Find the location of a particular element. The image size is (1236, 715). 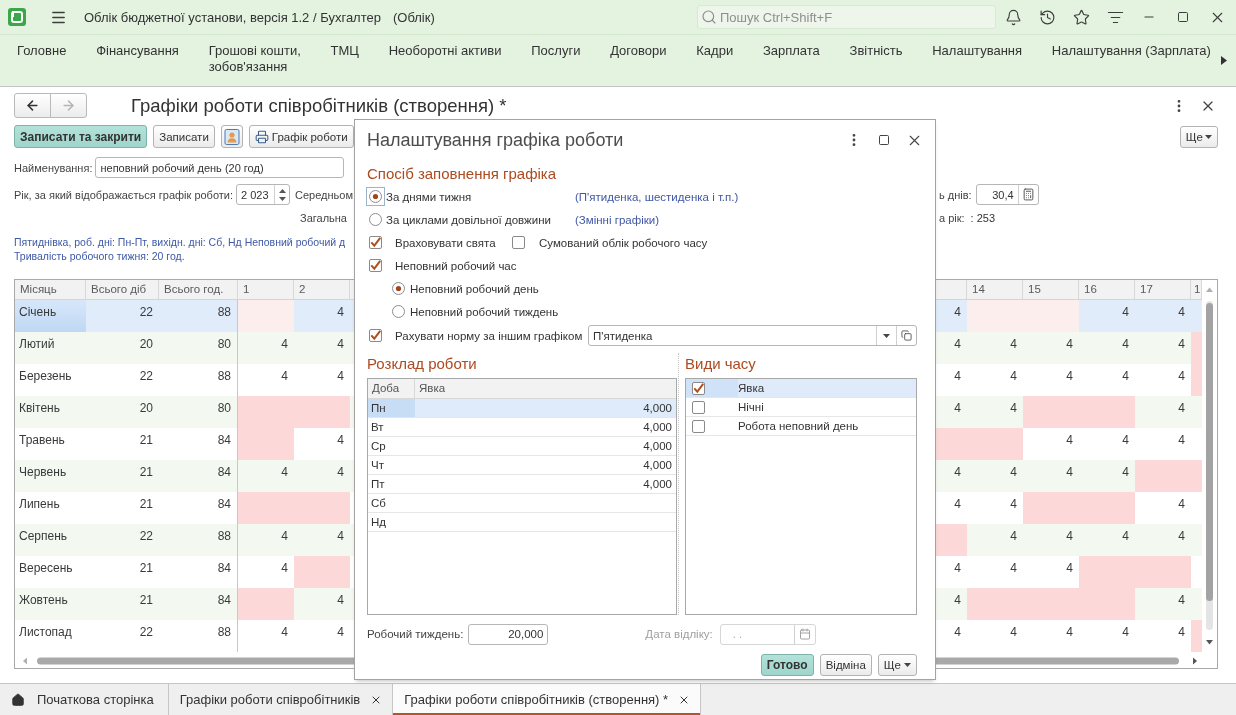

column-header: Всього діб is located at coordinates (122, 289).